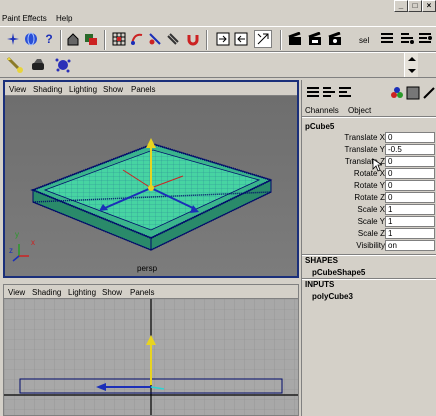 The width and height of the screenshot is (436, 416). I want to click on channel-box-list-icon, so click(313, 93).